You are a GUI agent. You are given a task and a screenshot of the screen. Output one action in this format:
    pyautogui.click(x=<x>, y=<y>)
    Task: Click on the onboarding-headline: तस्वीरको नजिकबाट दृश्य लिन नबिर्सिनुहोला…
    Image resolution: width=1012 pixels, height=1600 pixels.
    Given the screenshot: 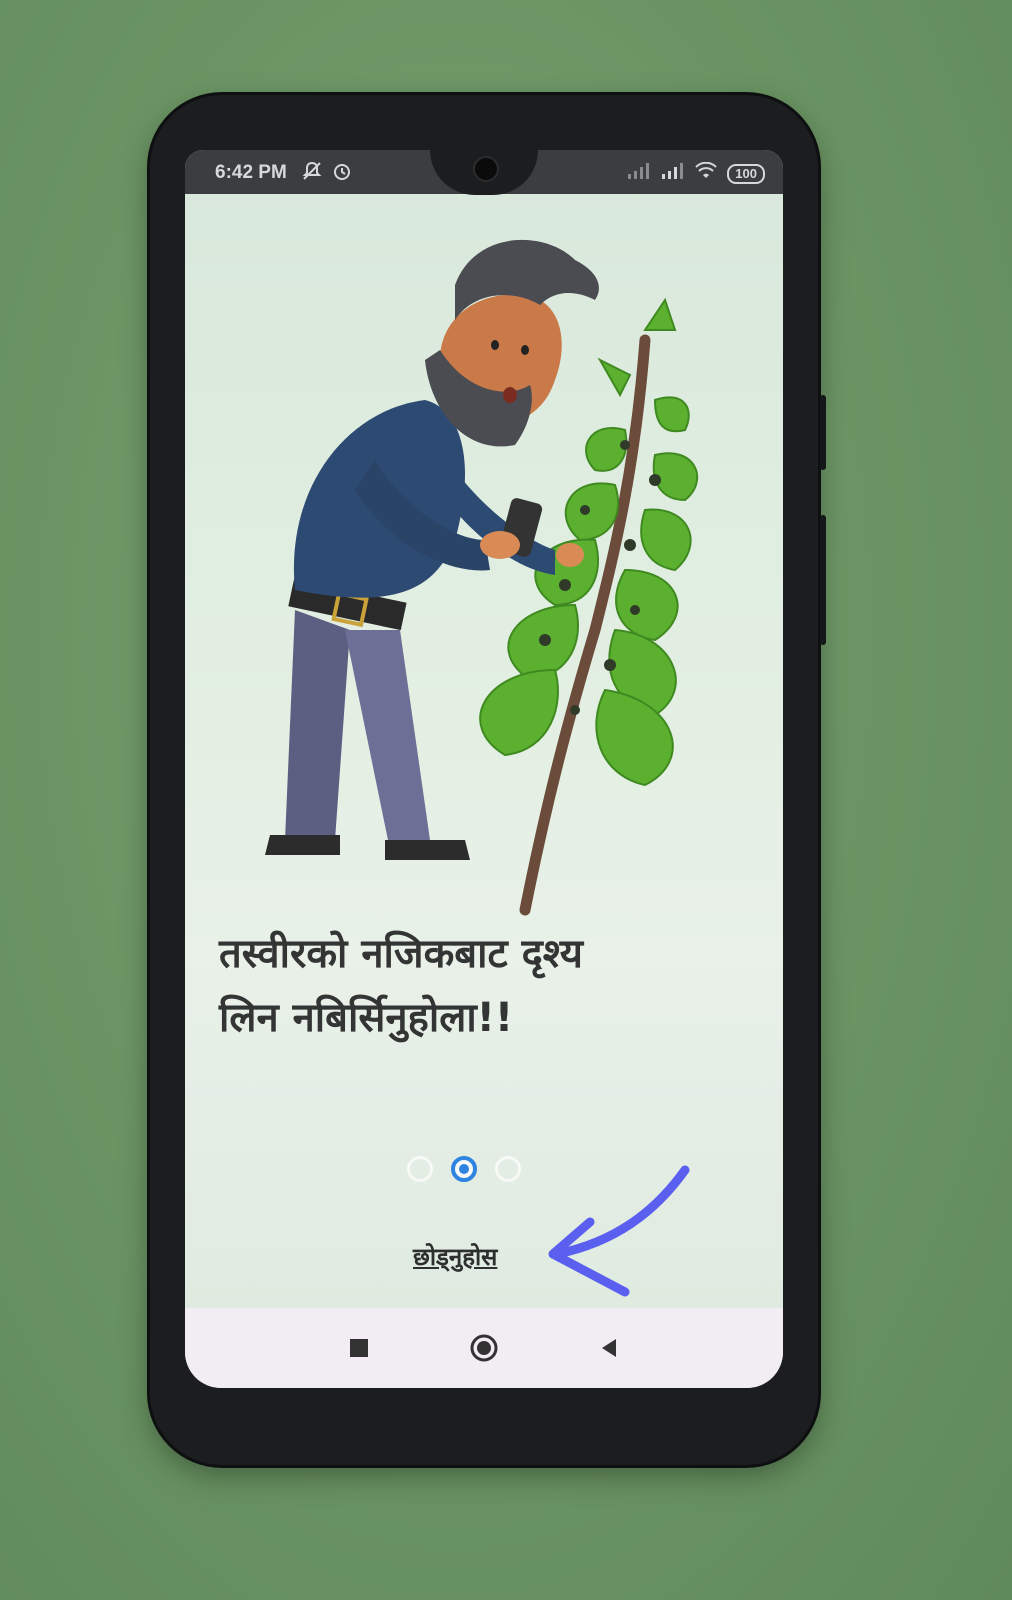 What is the action you would take?
    pyautogui.click(x=489, y=986)
    